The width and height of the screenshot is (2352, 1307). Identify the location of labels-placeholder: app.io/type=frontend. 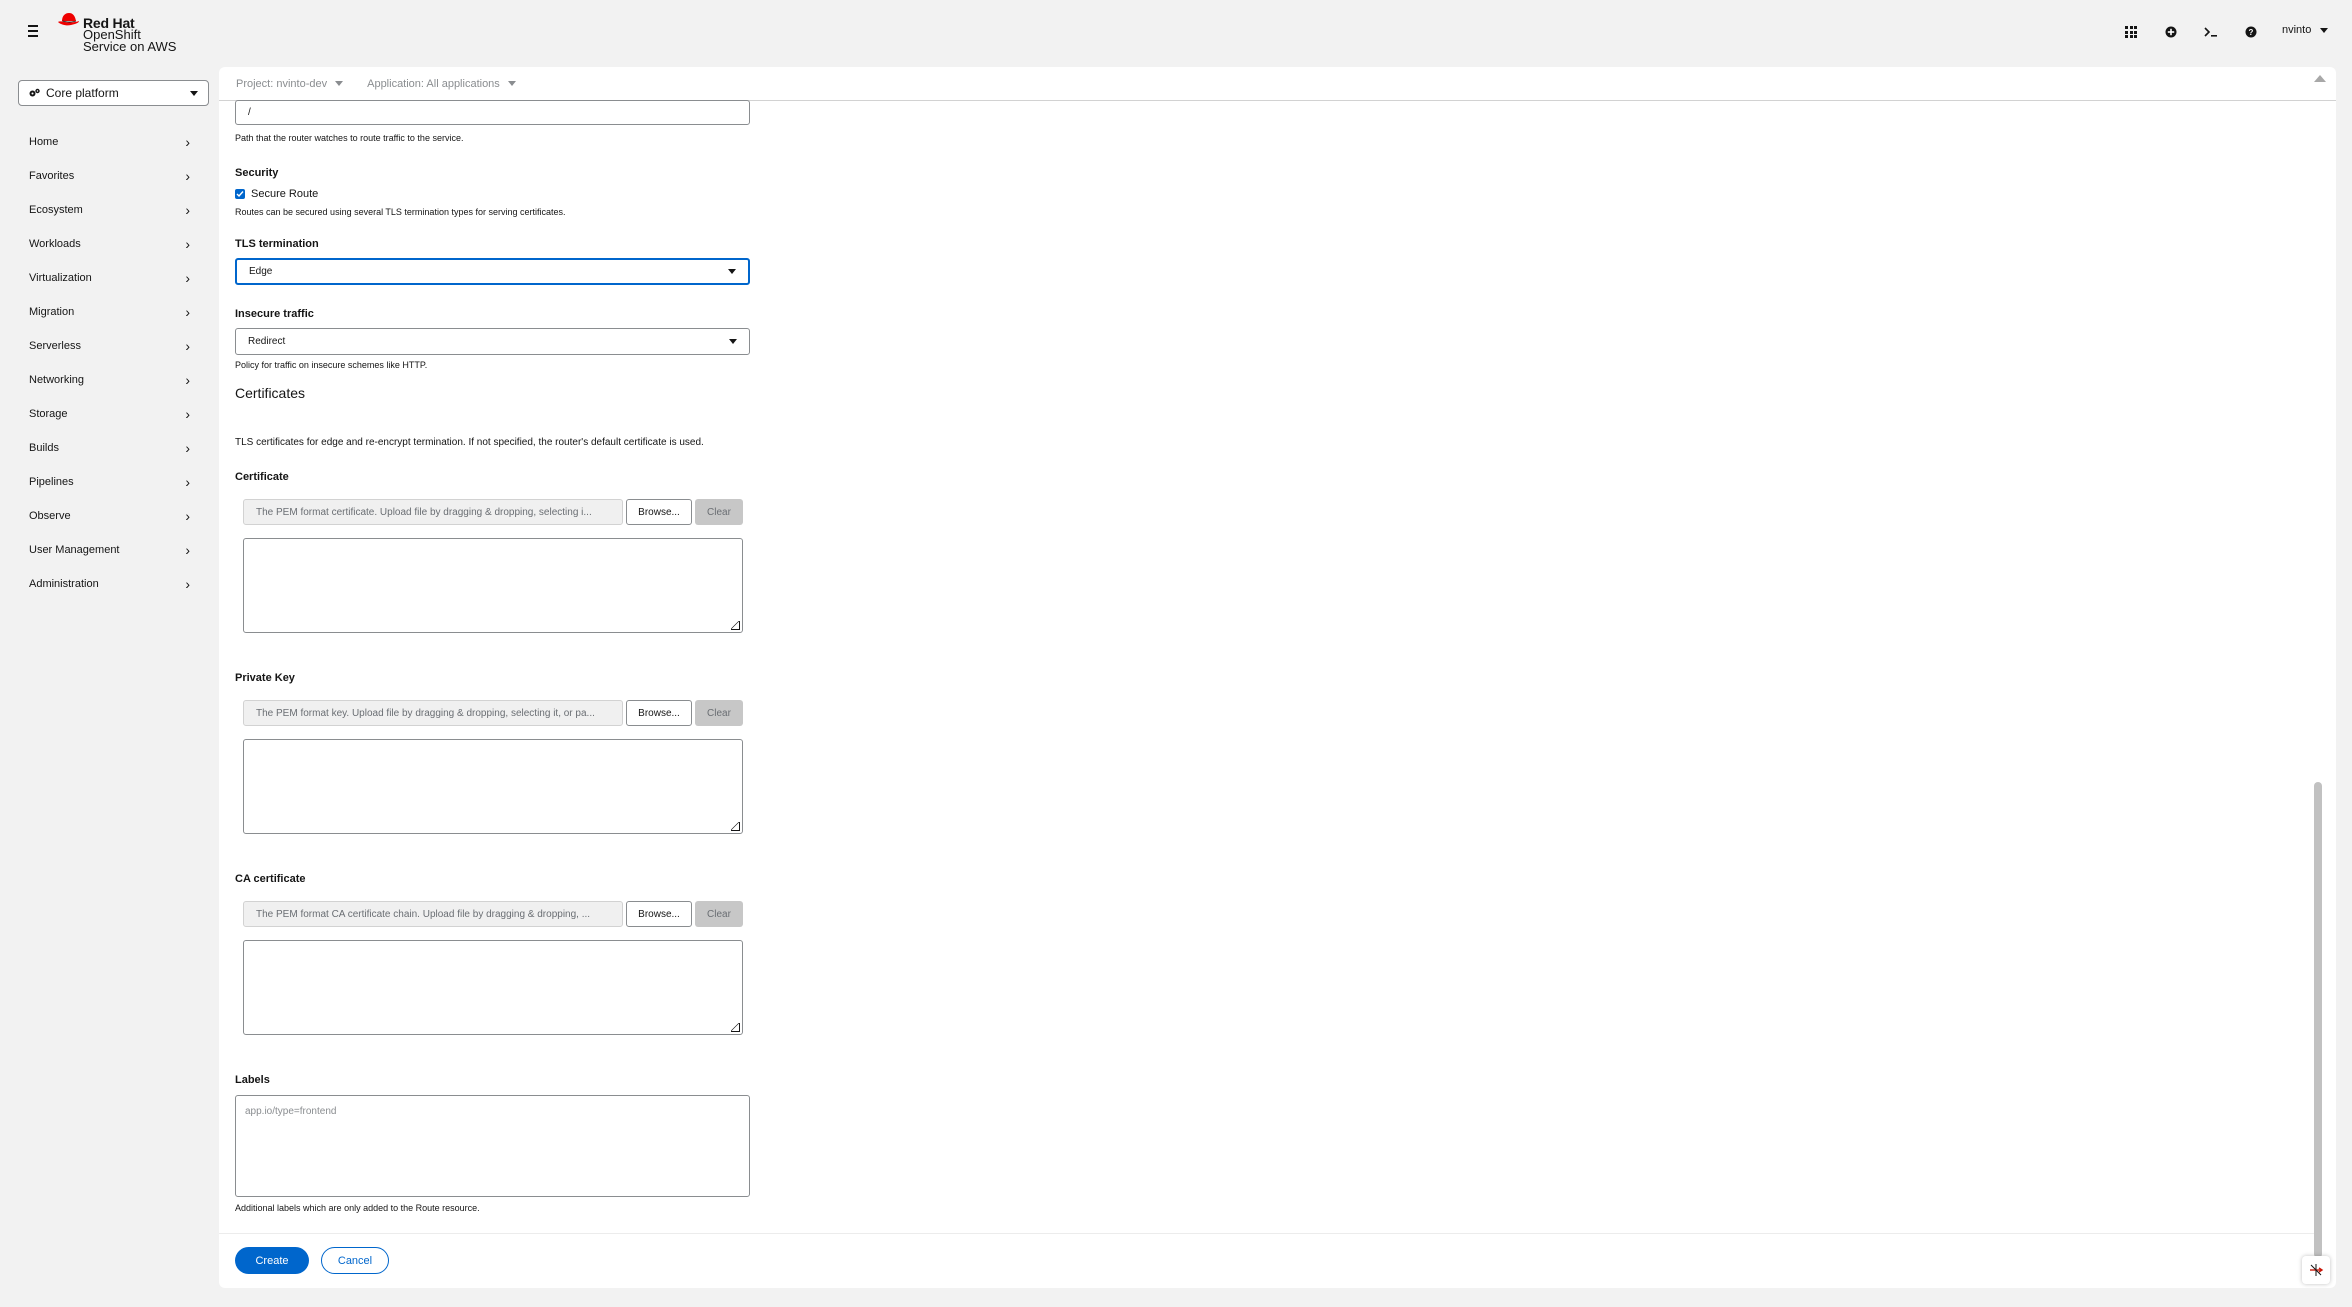
(291, 1111).